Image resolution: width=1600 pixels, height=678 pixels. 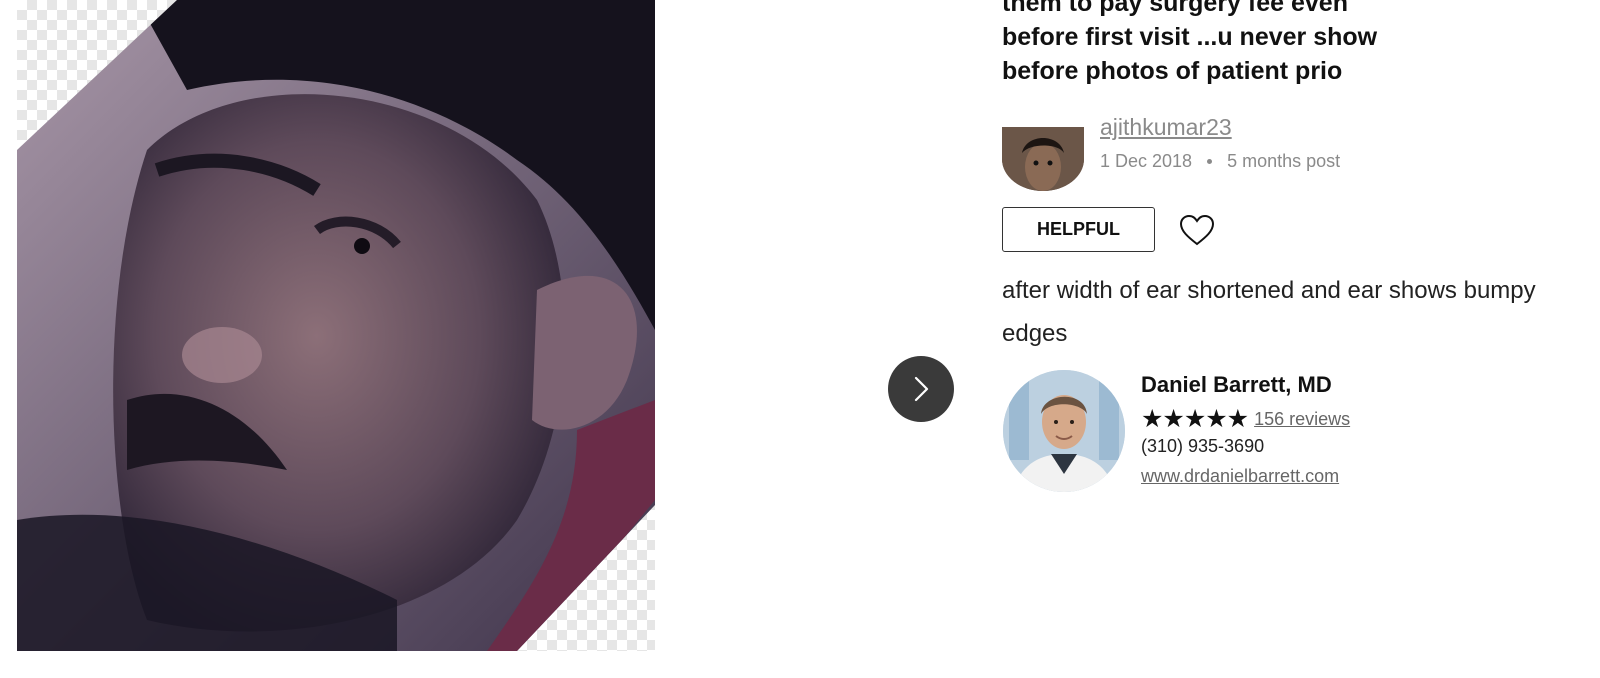 I want to click on author-avatar-image, so click(x=1043, y=159).